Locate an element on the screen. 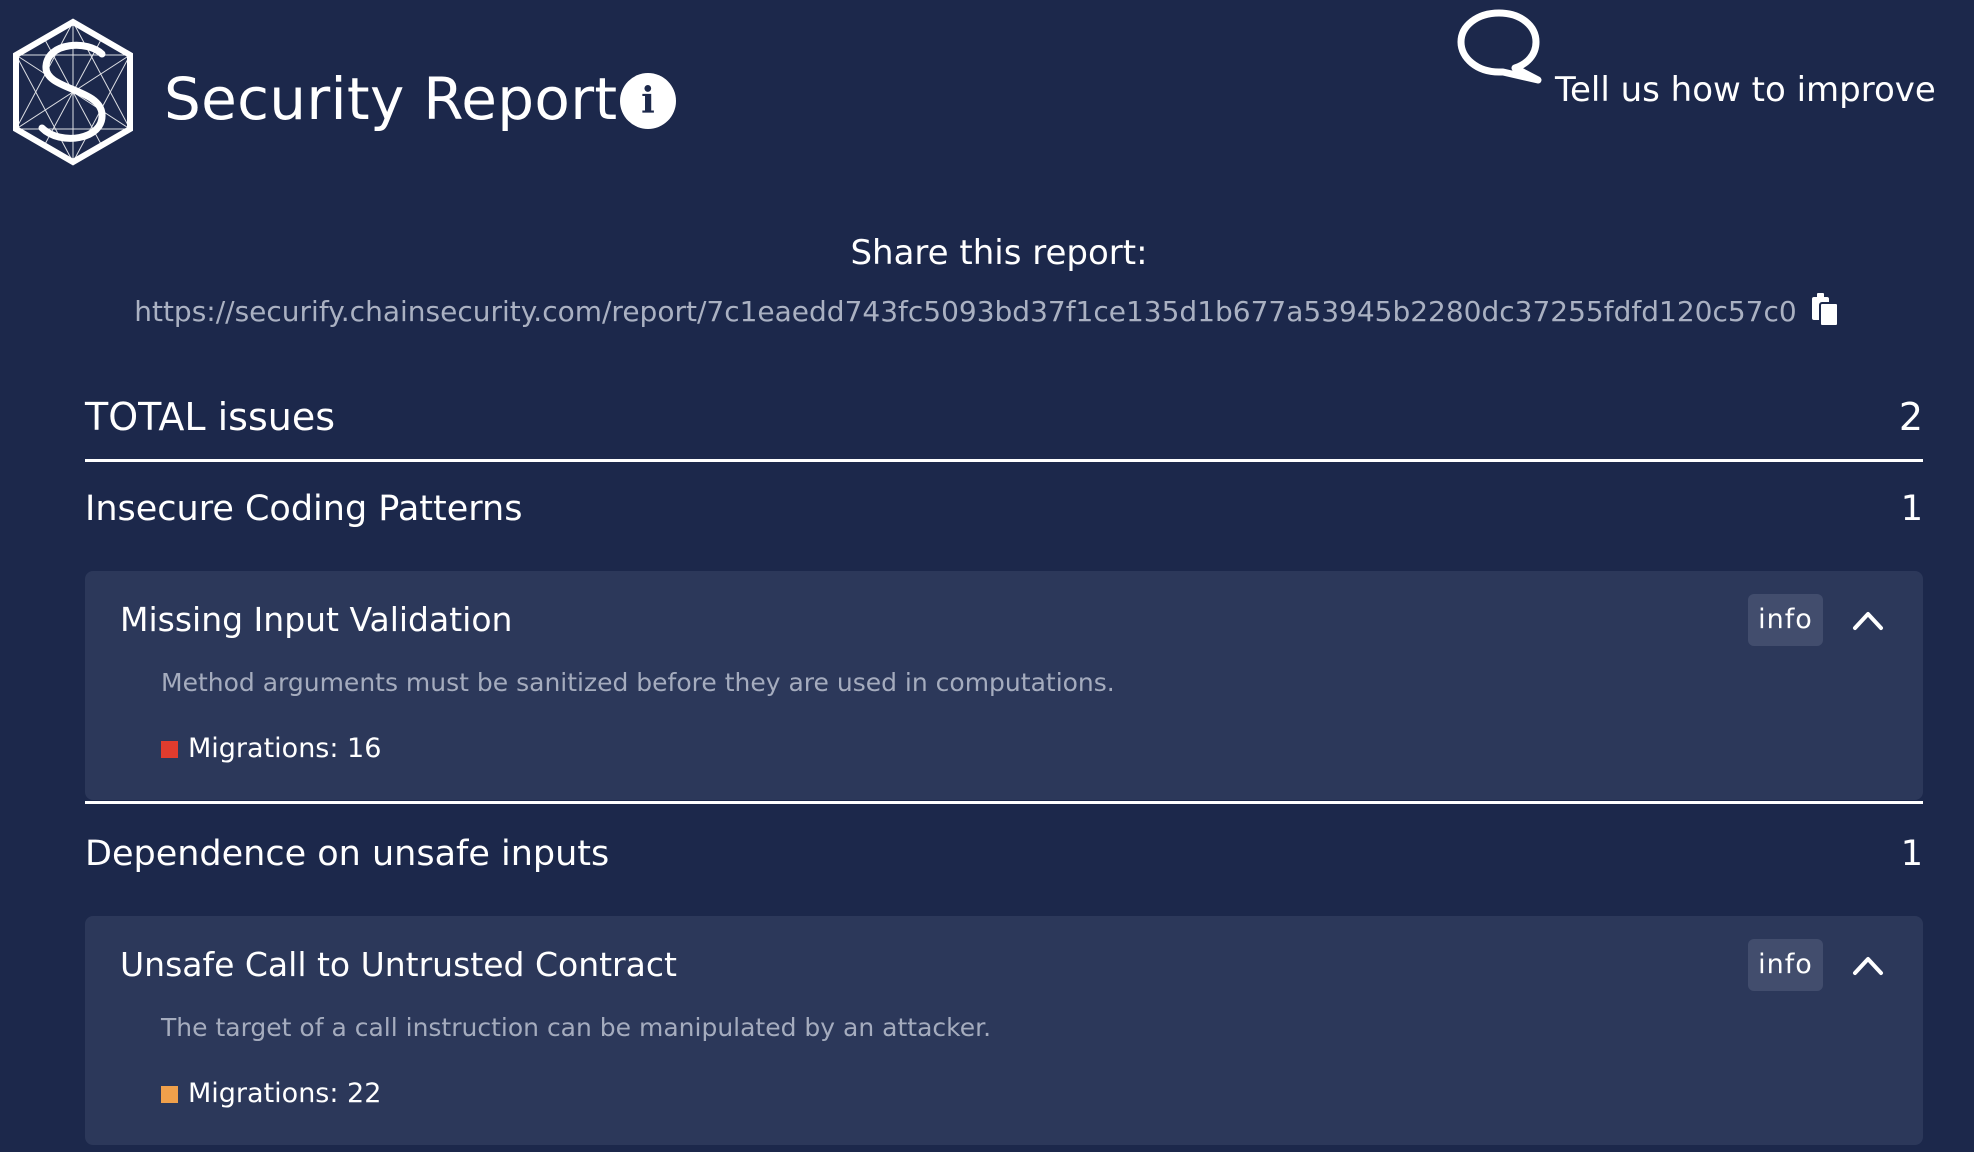  category-name: Dependence on unsafe inputs is located at coordinates (347, 854).